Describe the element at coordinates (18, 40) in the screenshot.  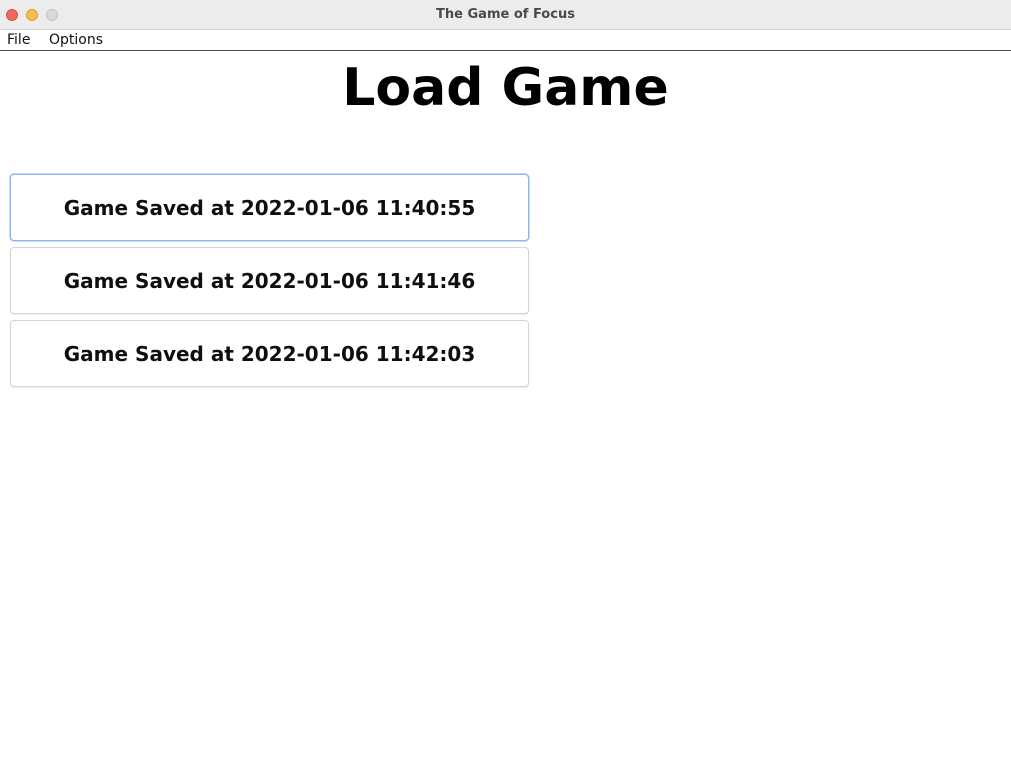
I see `menu-file: File` at that location.